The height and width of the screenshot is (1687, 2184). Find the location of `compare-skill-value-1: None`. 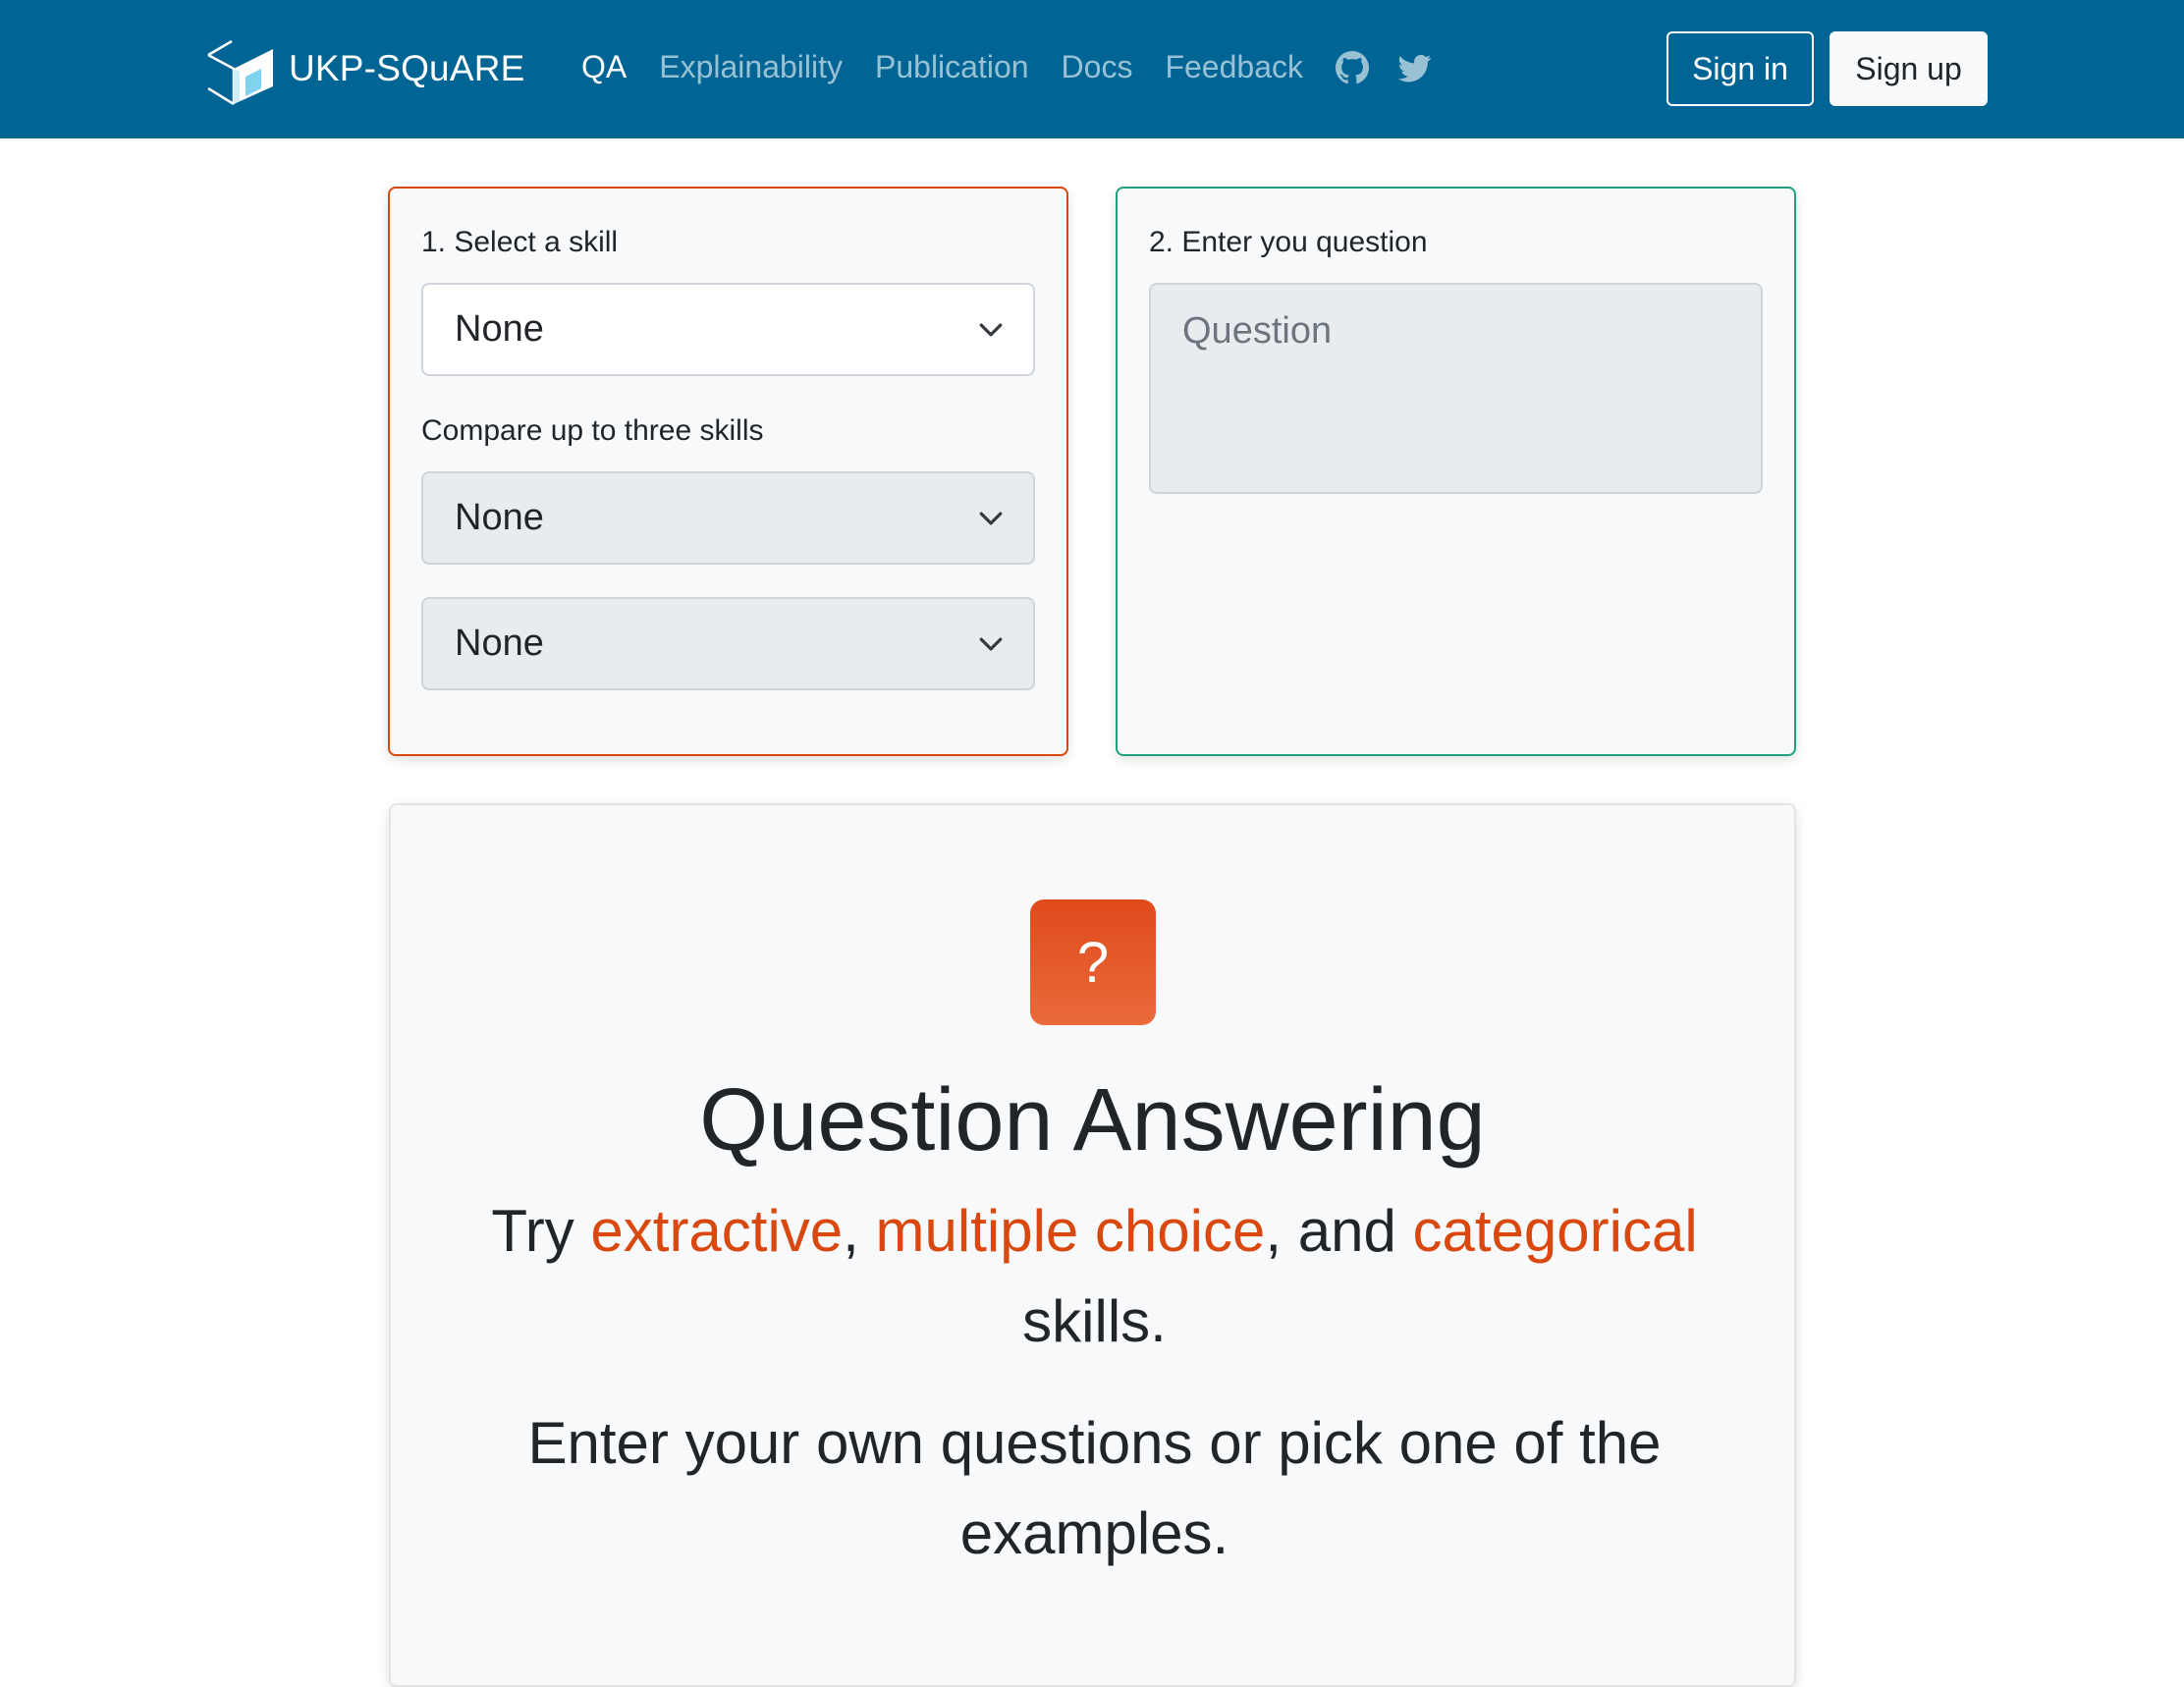

compare-skill-value-1: None is located at coordinates (499, 517).